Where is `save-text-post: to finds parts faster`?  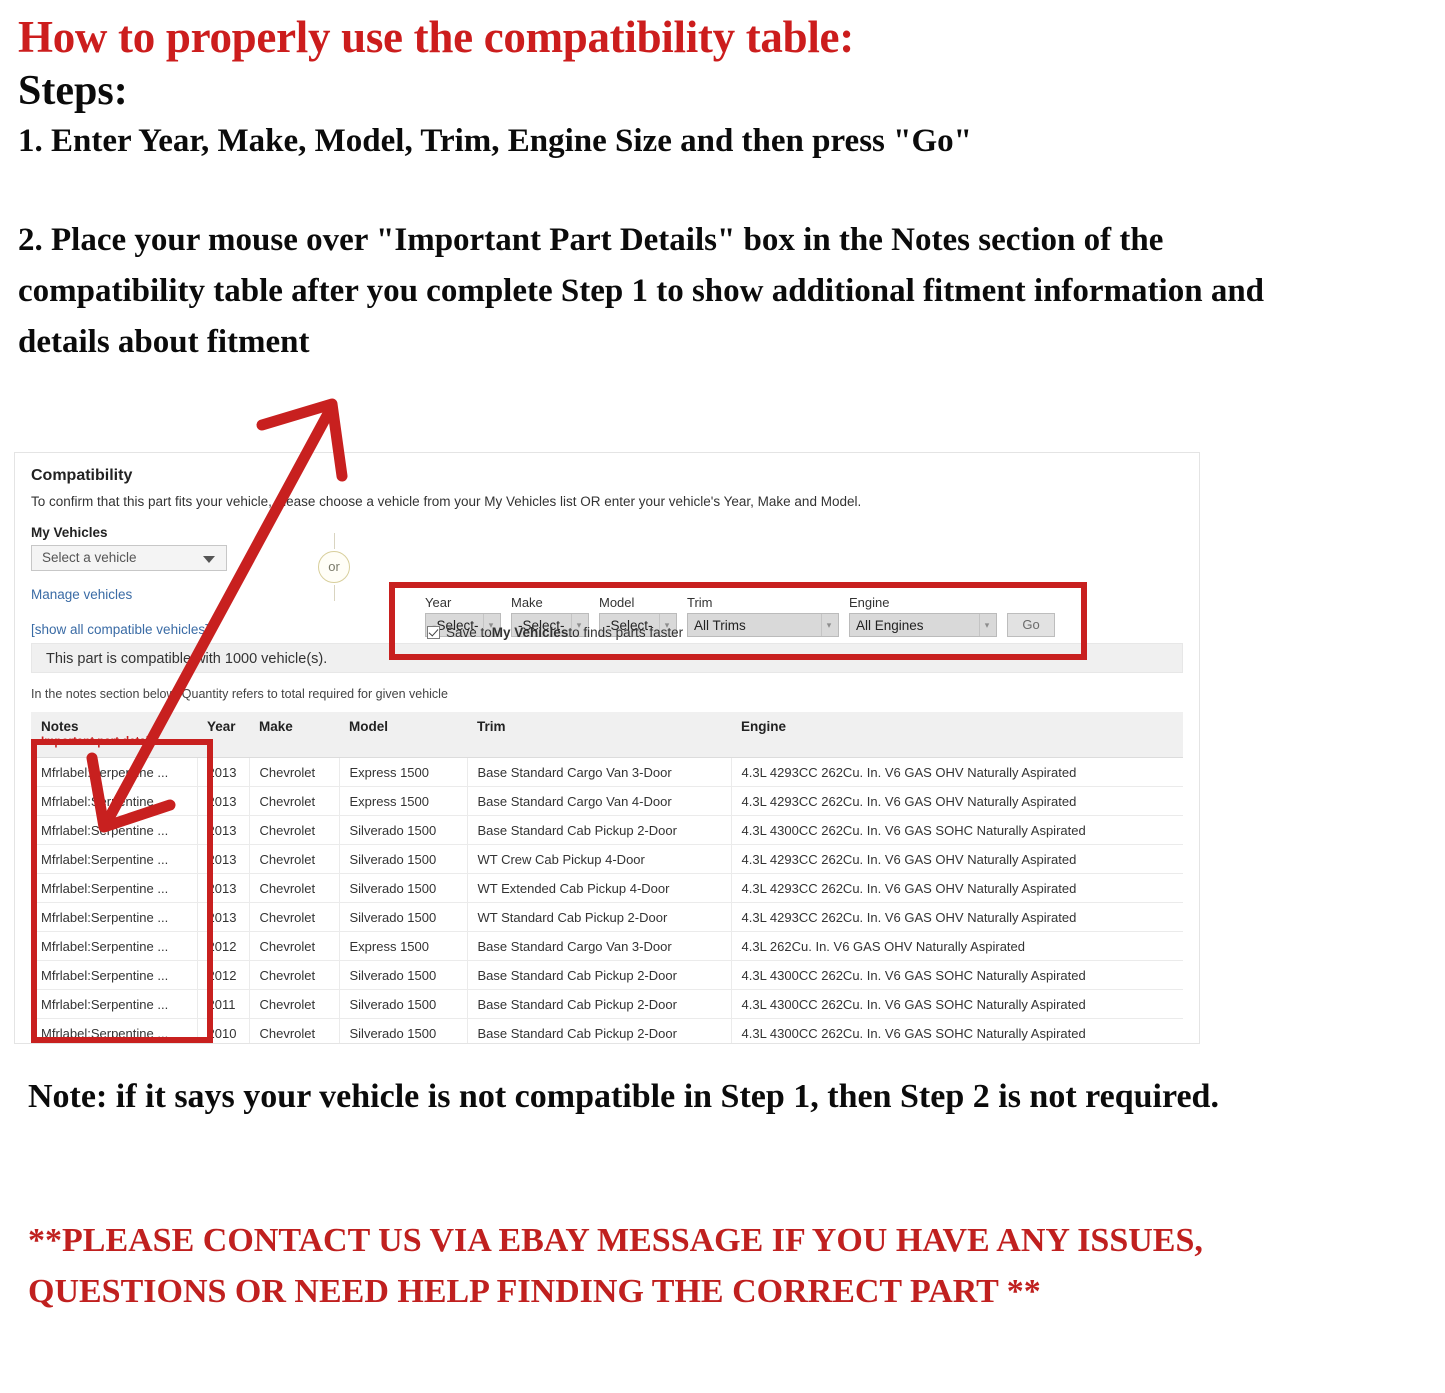 save-text-post: to finds parts faster is located at coordinates (626, 632).